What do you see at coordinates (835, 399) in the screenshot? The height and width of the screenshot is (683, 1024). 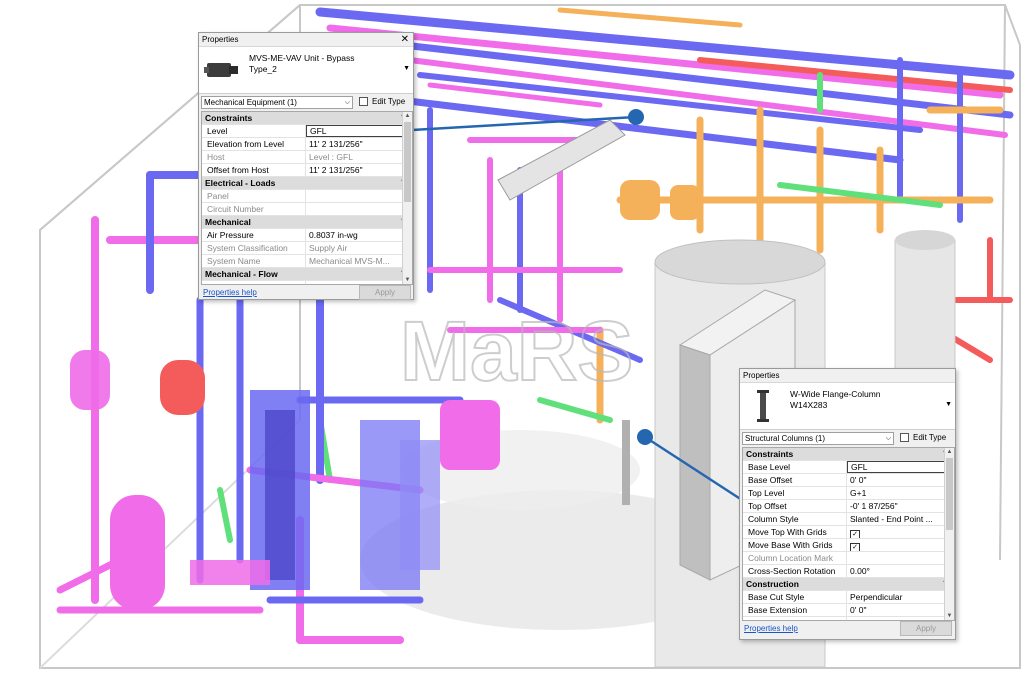 I see `type-name: W-Wide Flange-Column W14X283` at bounding box center [835, 399].